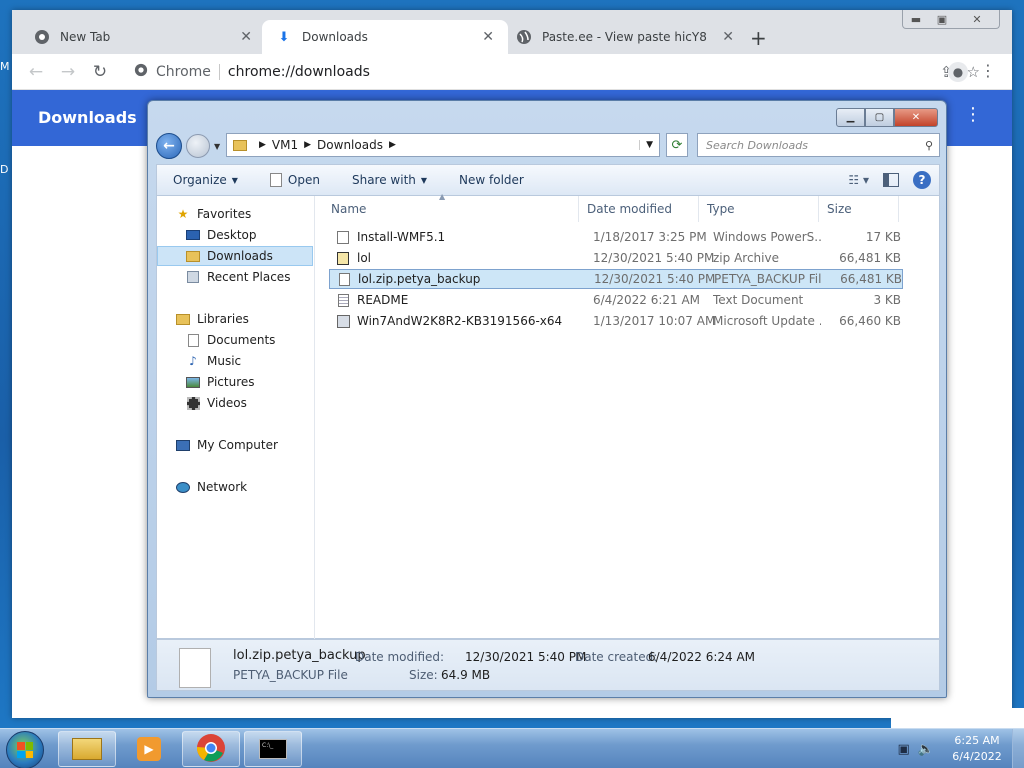 The image size is (1024, 768). I want to click on url-text: chrome://downloads, so click(298, 72).